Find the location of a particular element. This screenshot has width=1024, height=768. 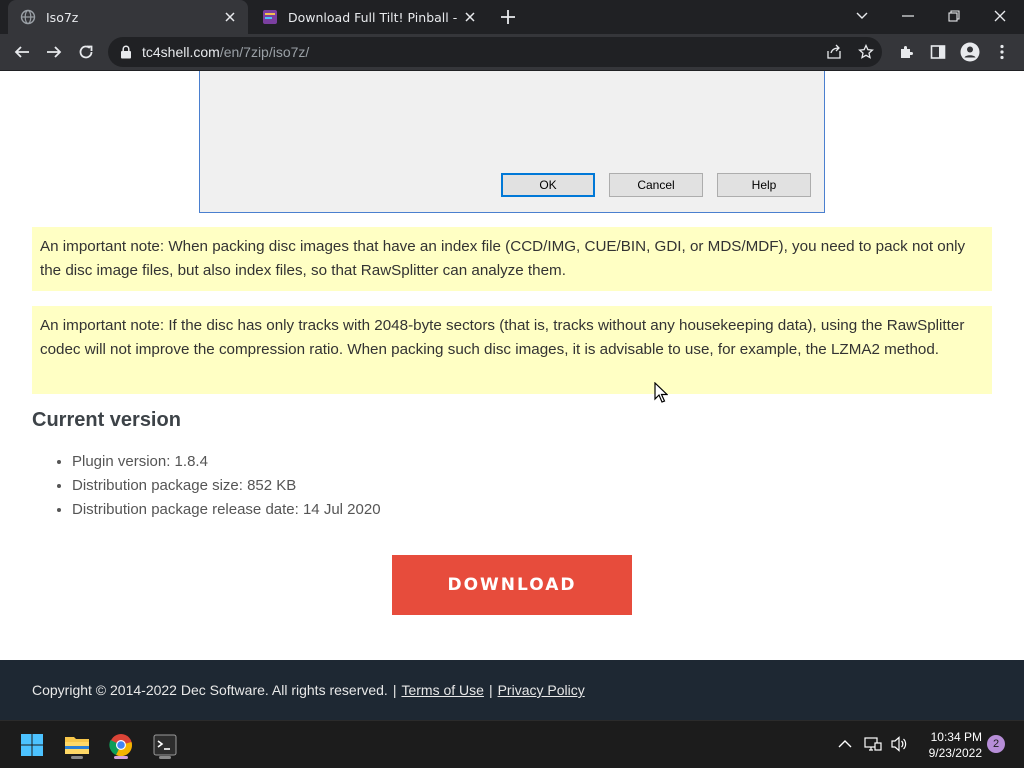

terms-of-use-link: Terms of Use is located at coordinates (442, 690).